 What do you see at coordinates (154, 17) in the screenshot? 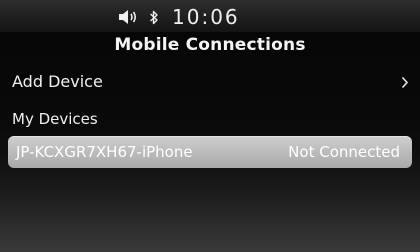
I see `bluetooth-icon` at bounding box center [154, 17].